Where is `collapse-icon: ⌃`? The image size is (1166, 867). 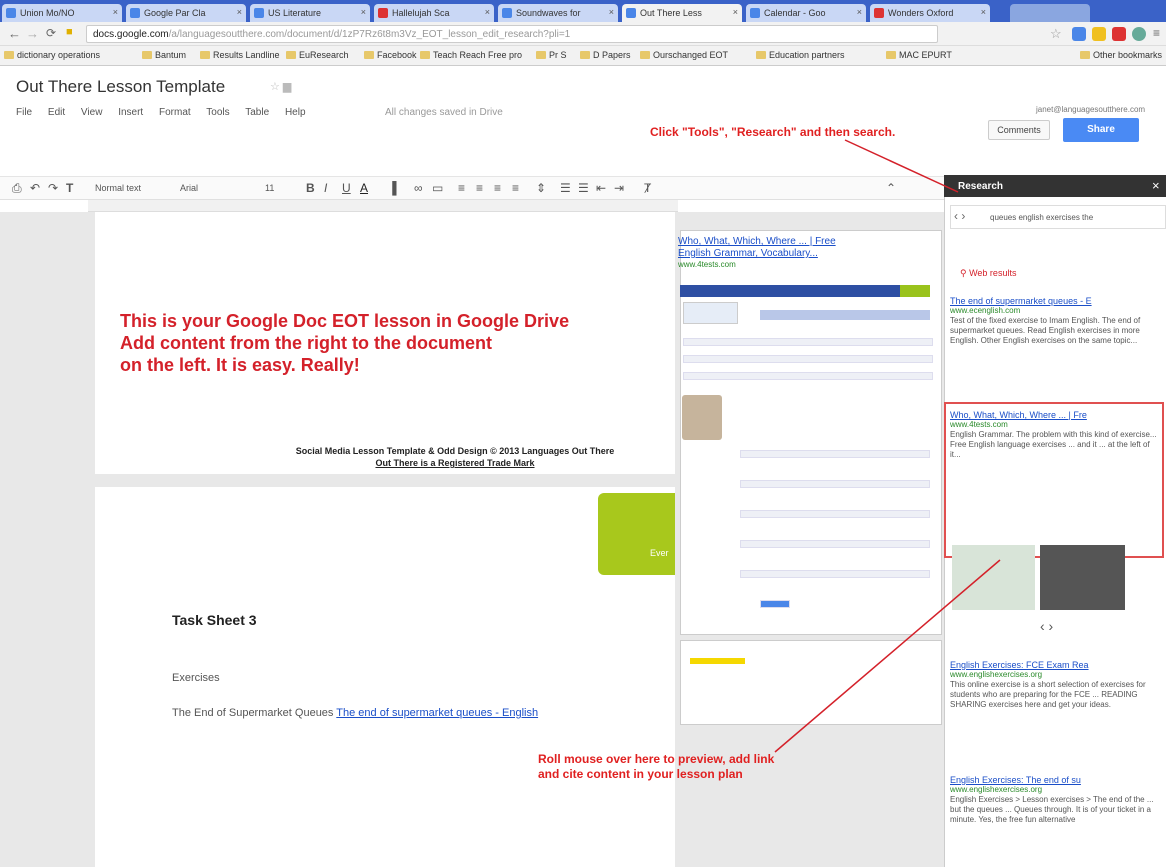
collapse-icon: ⌃ is located at coordinates (891, 188).